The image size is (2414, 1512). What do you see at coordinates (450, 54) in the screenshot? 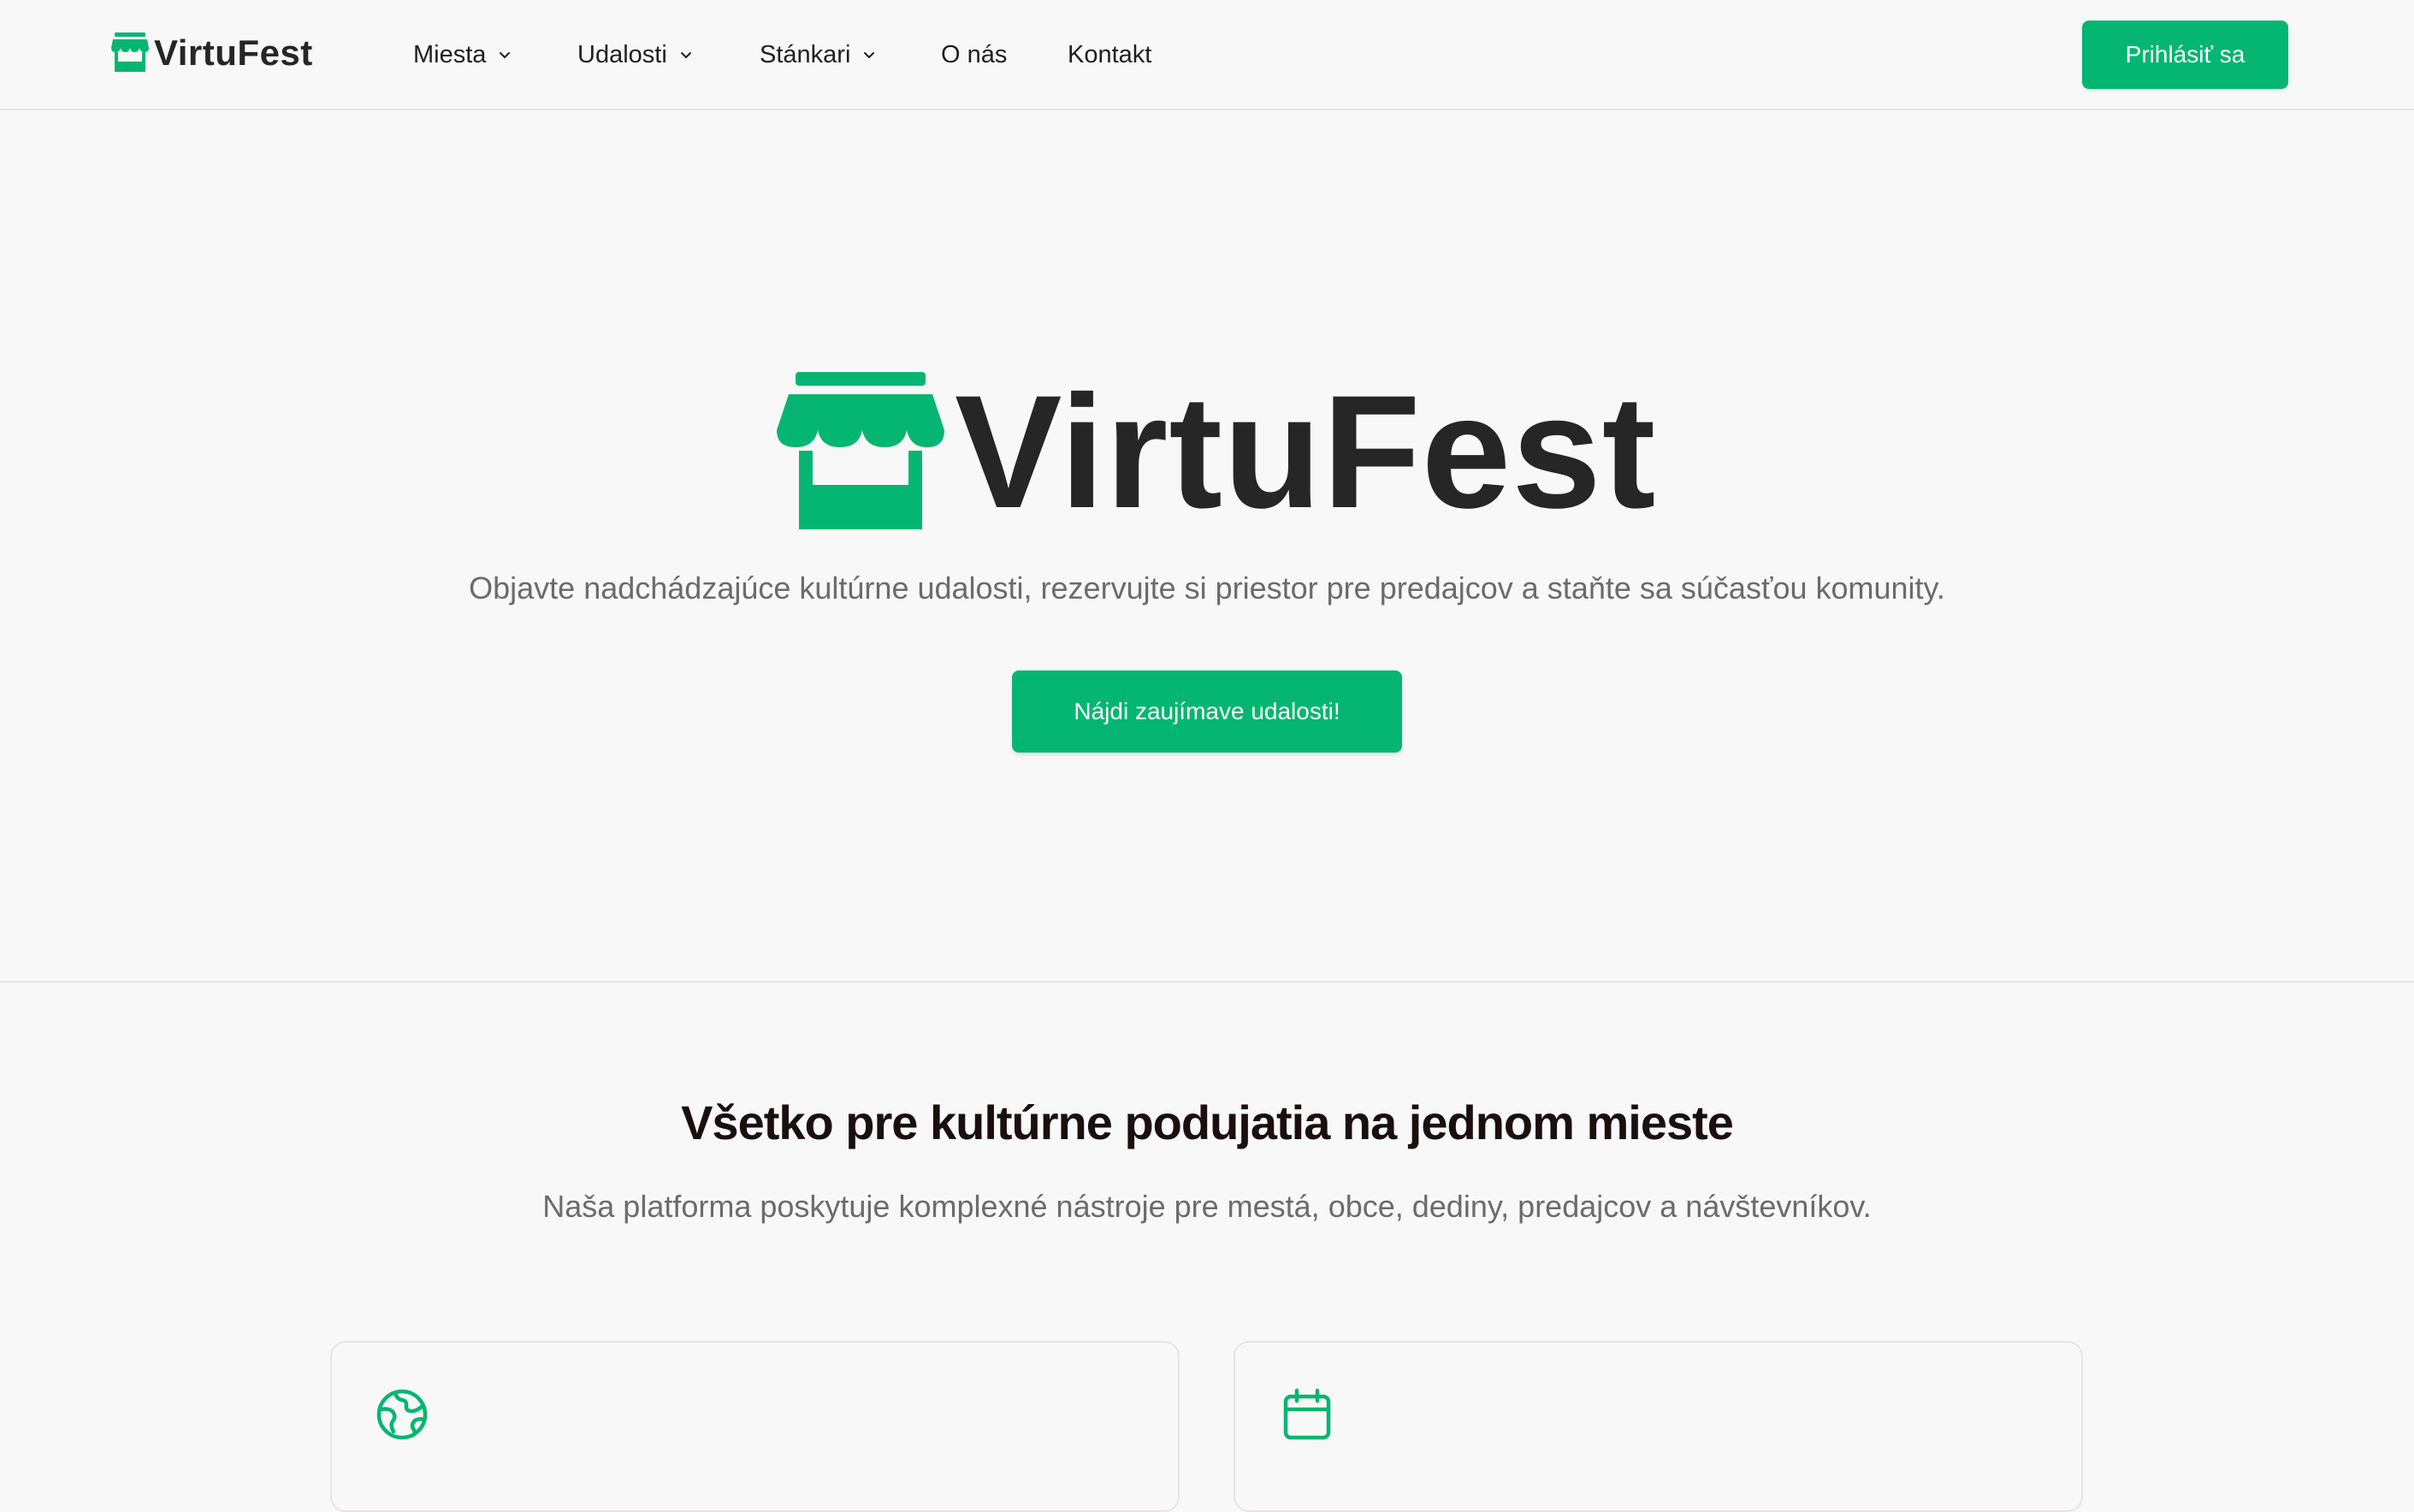
I see `nav-item-label: Miesta` at bounding box center [450, 54].